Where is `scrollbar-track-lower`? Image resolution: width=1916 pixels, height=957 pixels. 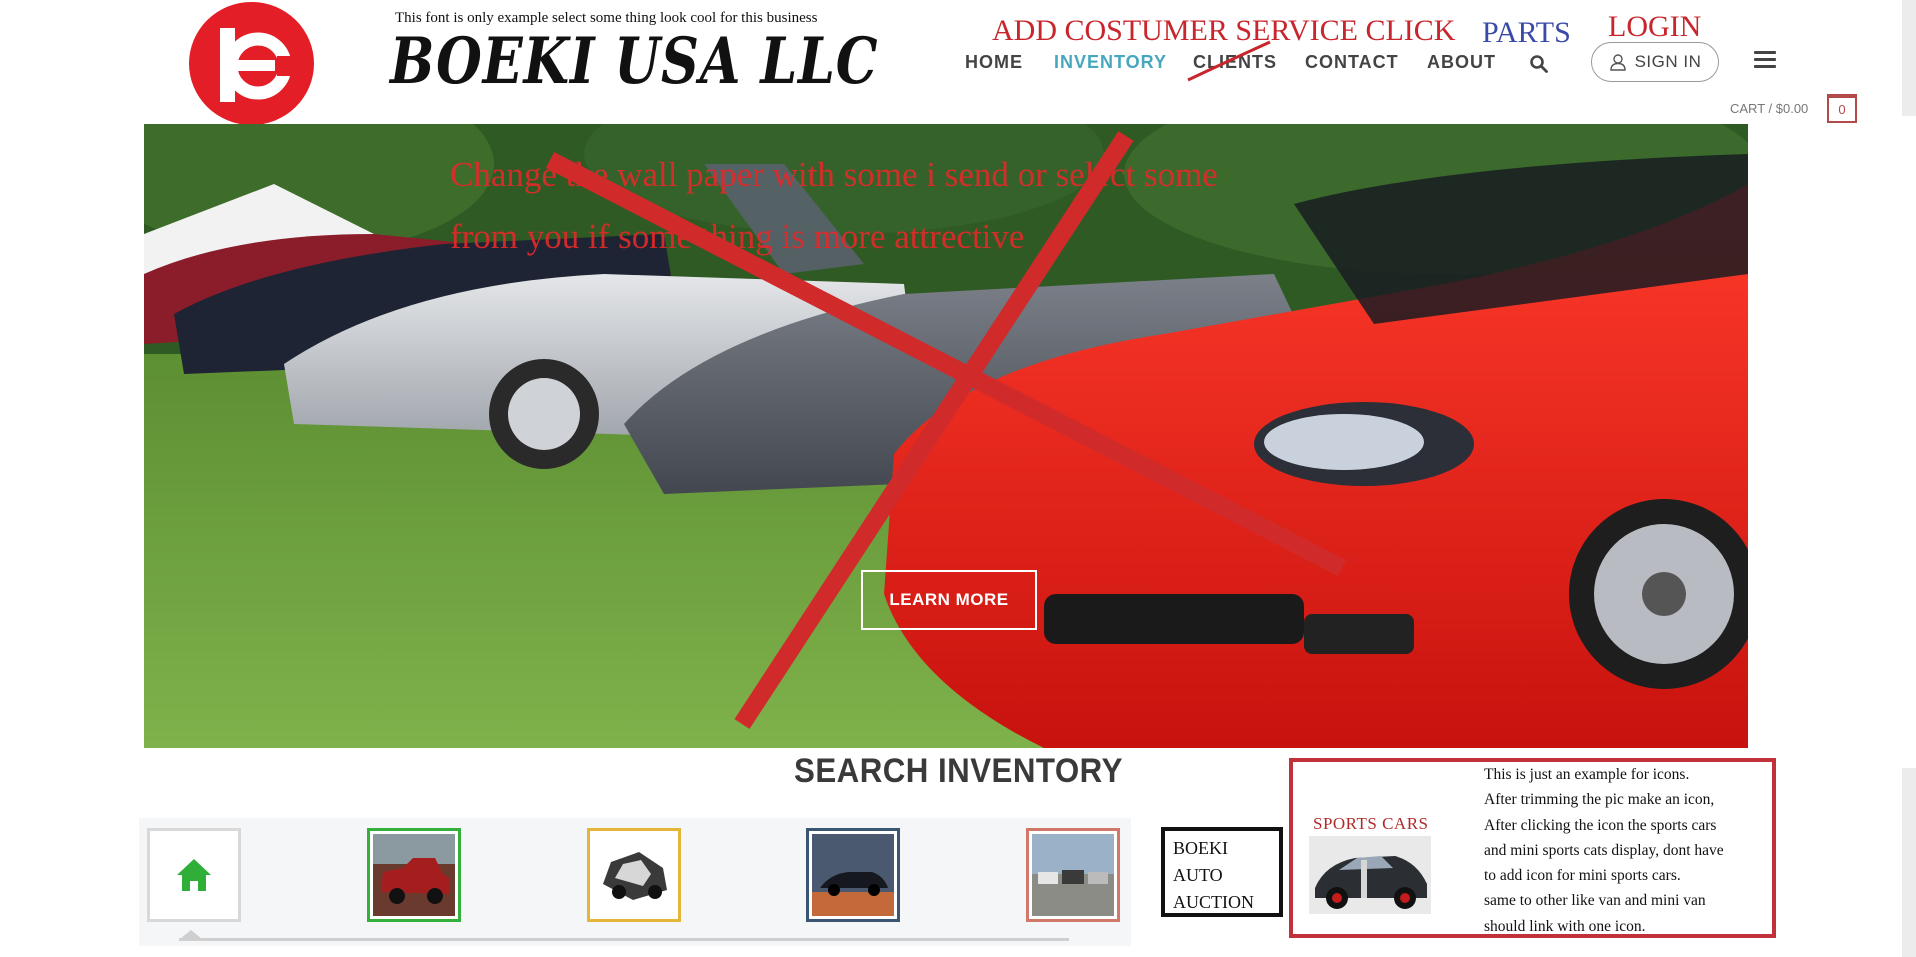 scrollbar-track-lower is located at coordinates (1909, 862).